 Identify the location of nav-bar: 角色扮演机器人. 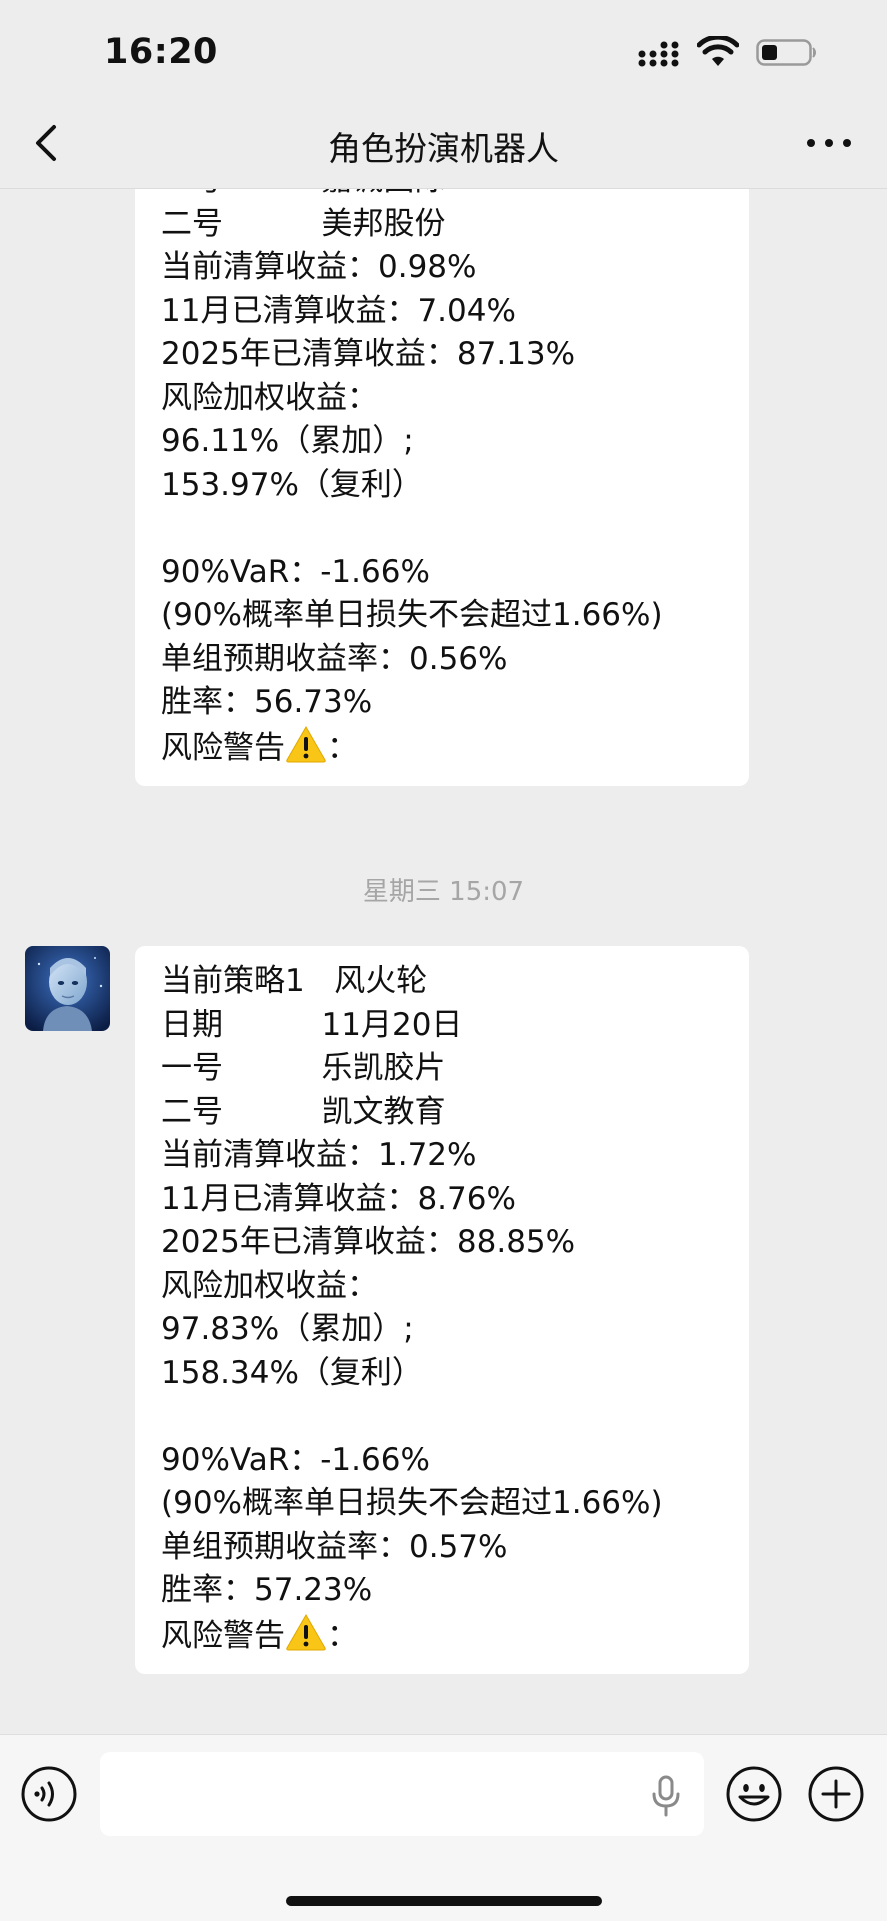
(443, 144).